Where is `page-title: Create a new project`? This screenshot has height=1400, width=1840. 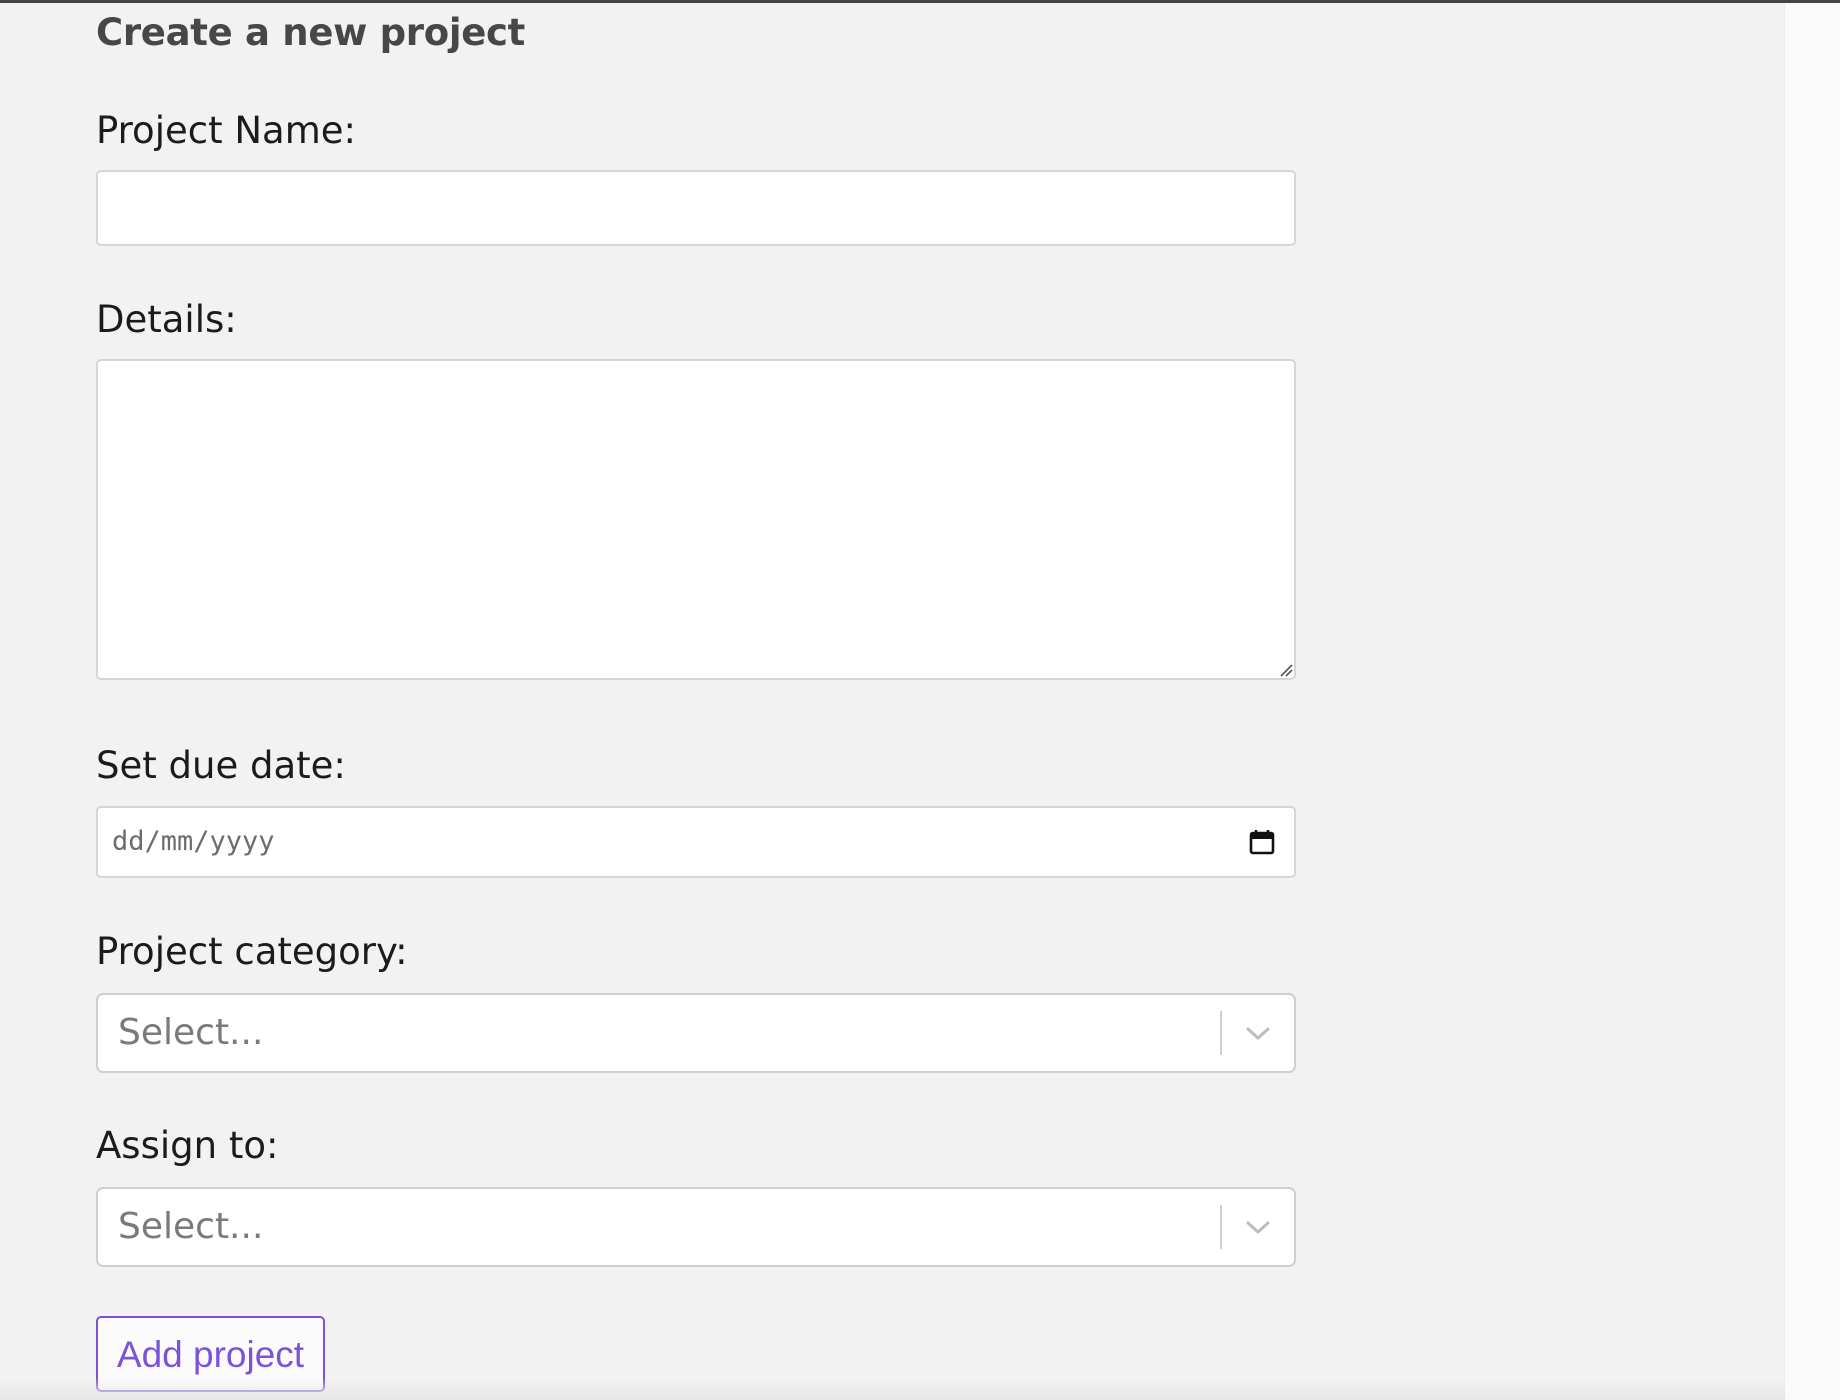 page-title: Create a new project is located at coordinates (311, 32).